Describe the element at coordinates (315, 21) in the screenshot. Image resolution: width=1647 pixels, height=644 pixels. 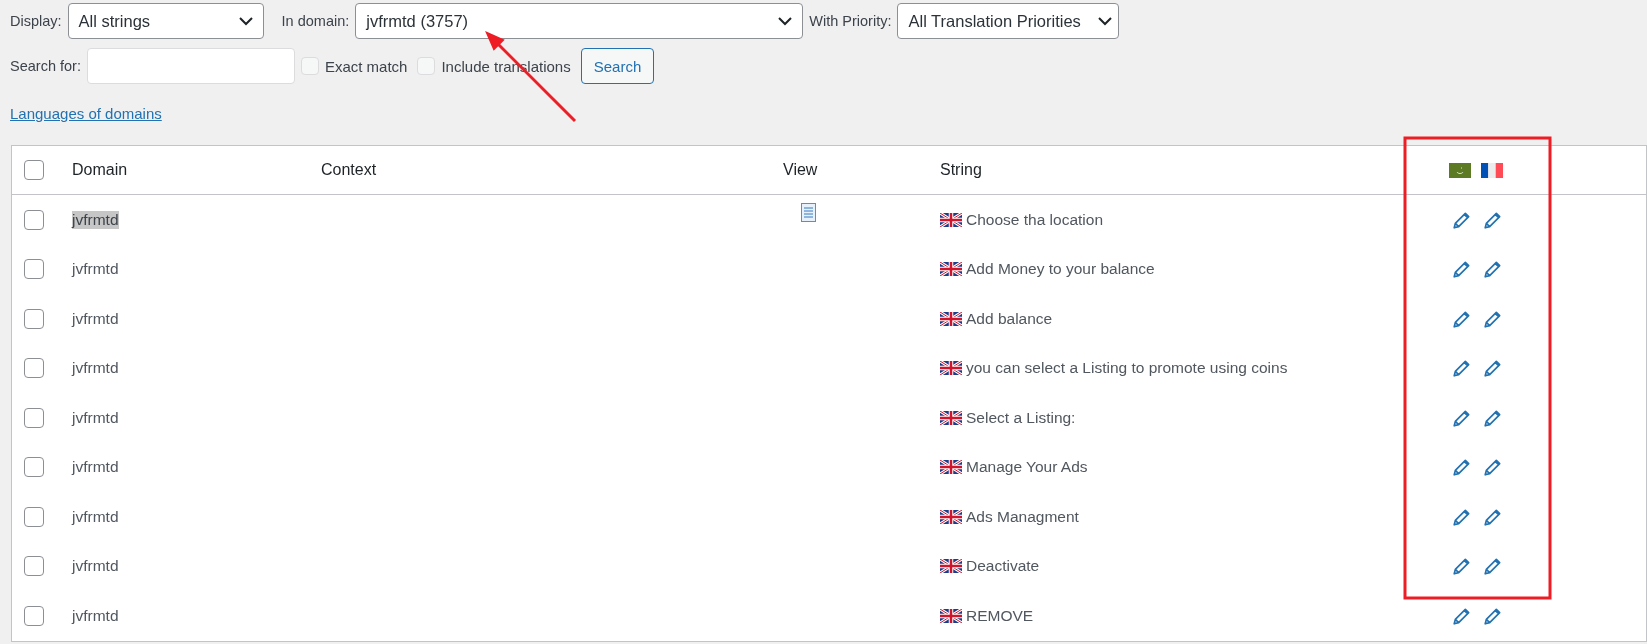
I see `domain-label: In domain:` at that location.